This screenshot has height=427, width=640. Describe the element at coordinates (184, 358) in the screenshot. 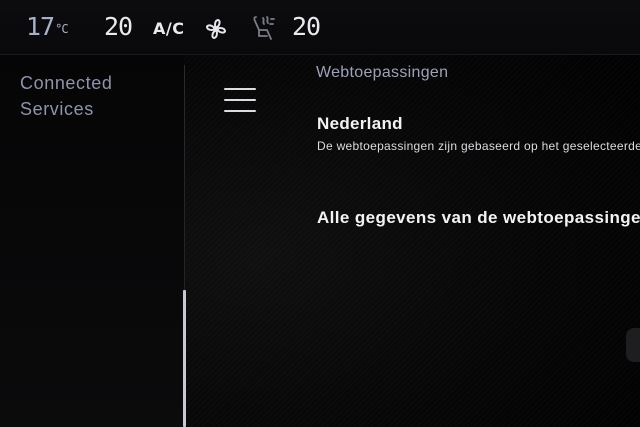

I see `scrollbar` at that location.